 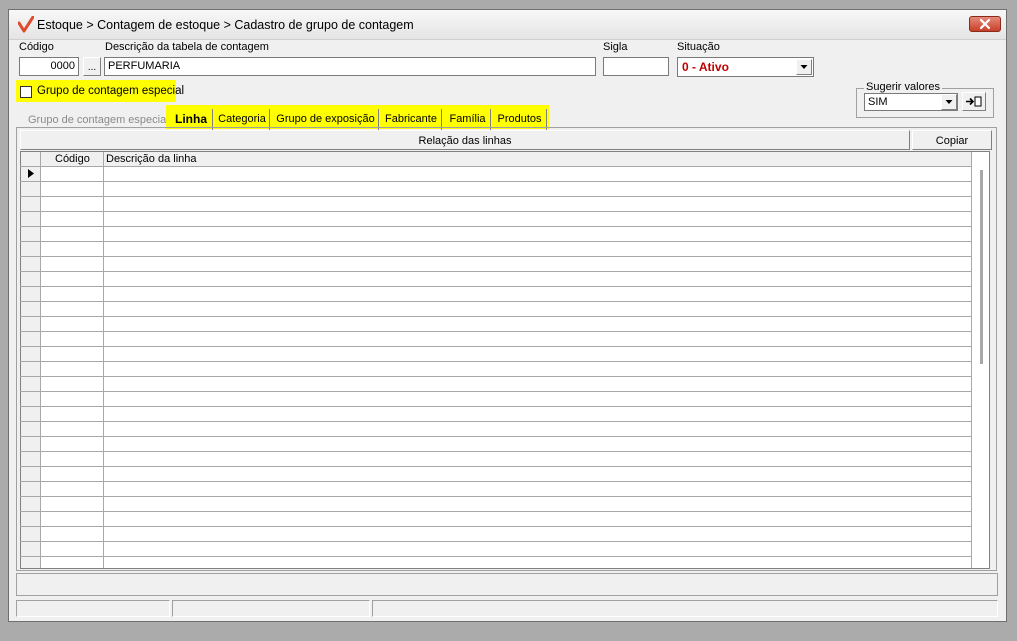 I want to click on grupo-especial-checkbox, so click(x=26, y=92).